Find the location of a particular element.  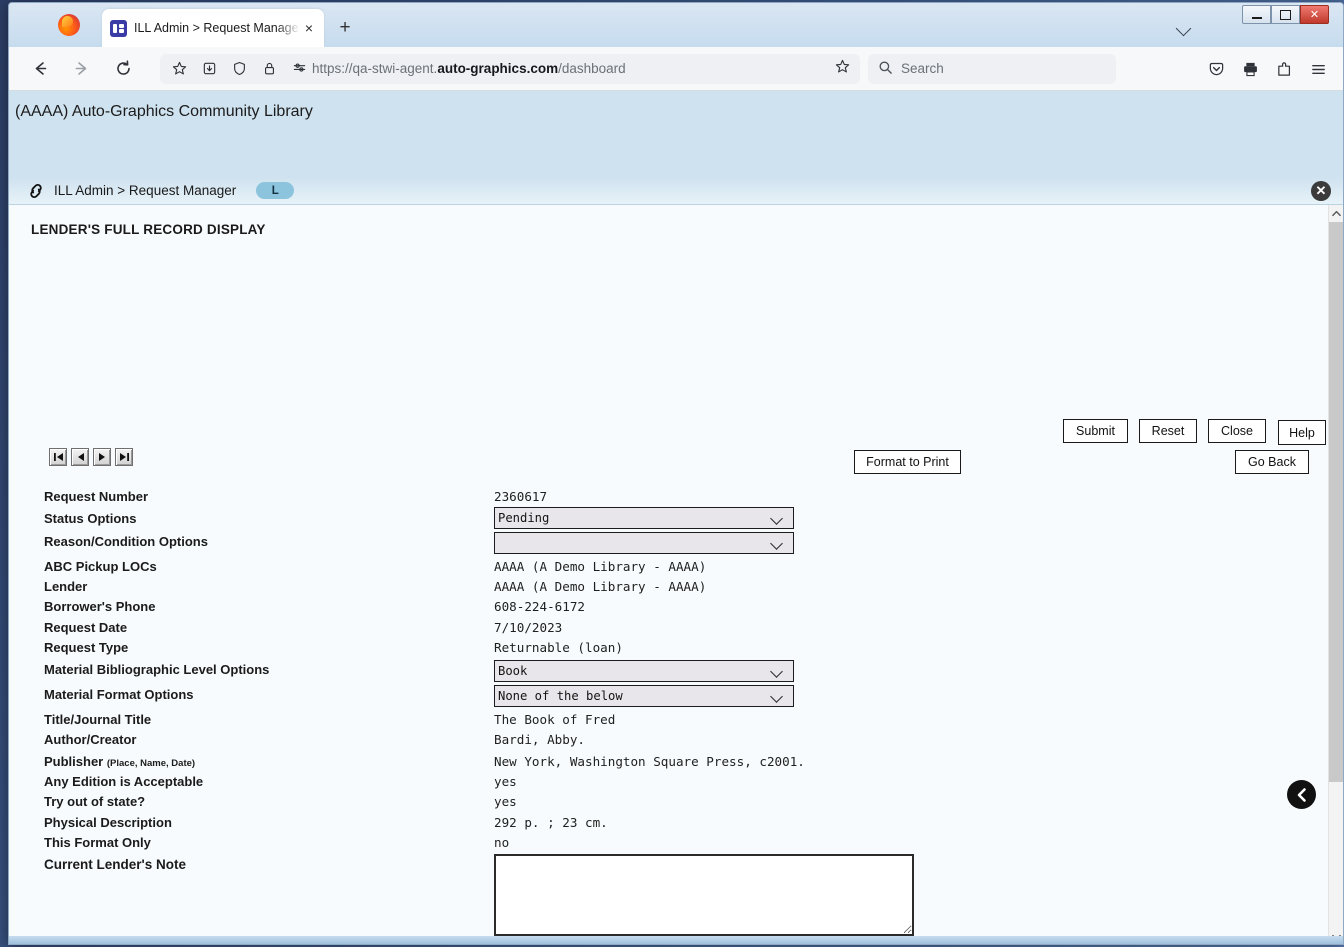

reason-condition-options-select is located at coordinates (644, 543).